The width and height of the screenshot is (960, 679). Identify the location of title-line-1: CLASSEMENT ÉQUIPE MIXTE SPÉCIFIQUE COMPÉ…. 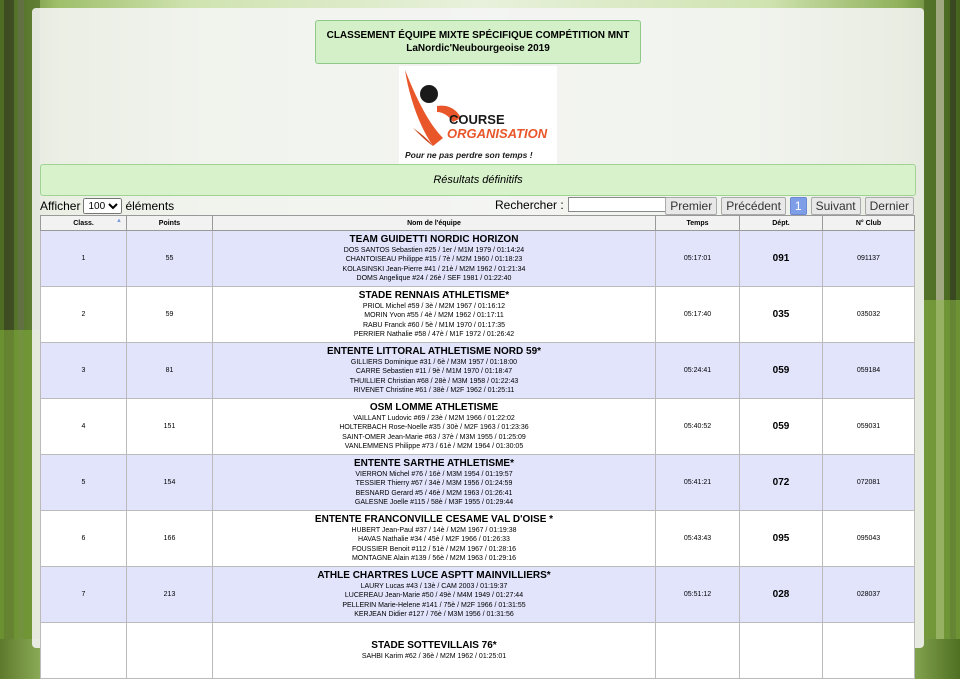
(478, 35).